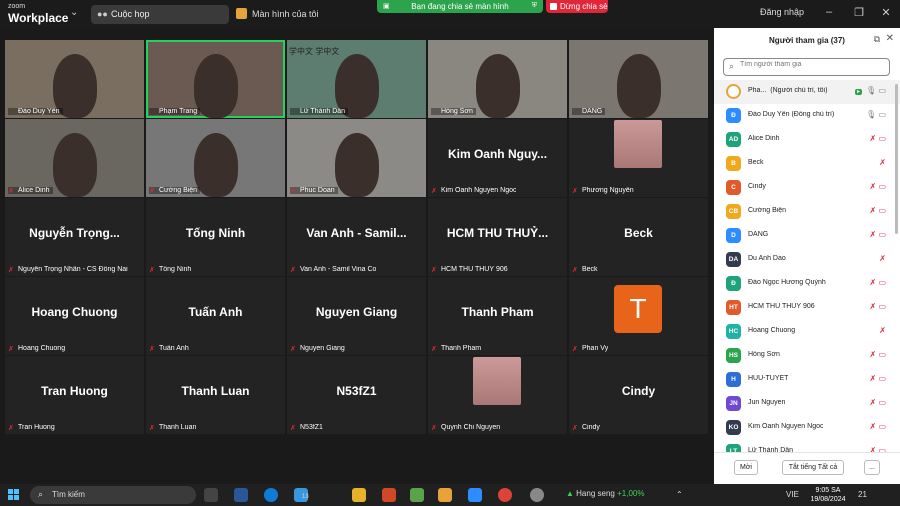 Image resolution: width=900 pixels, height=506 pixels. Describe the element at coordinates (497, 79) in the screenshot. I see `video-tile: Hồng Sơn` at that location.